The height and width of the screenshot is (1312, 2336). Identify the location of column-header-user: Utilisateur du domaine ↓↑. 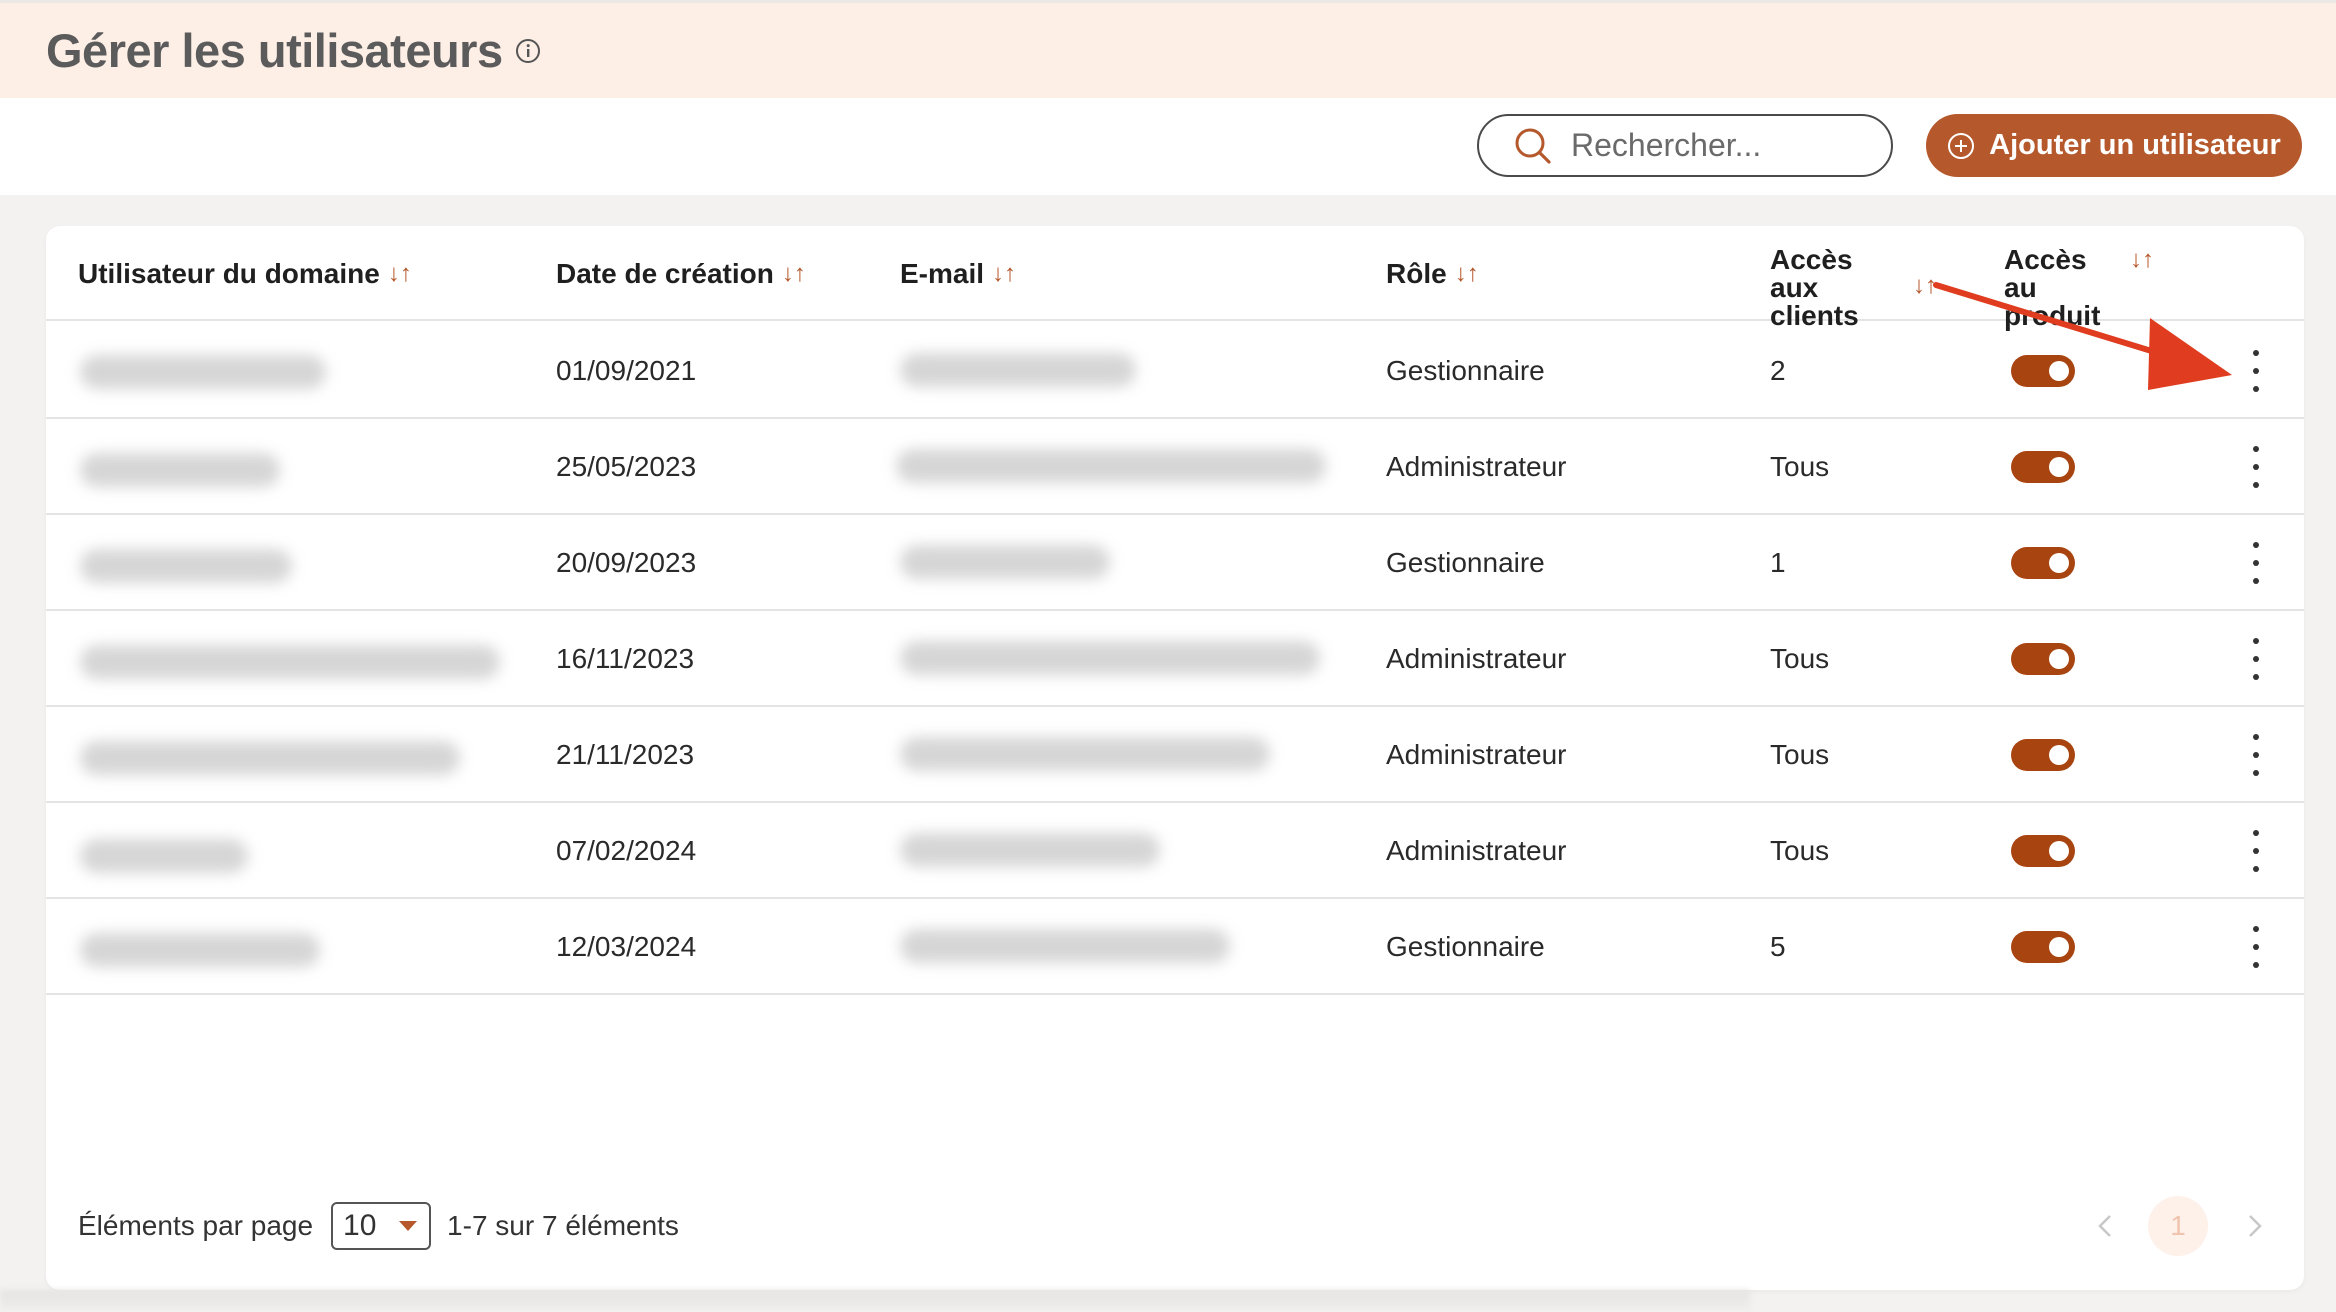
(245, 274).